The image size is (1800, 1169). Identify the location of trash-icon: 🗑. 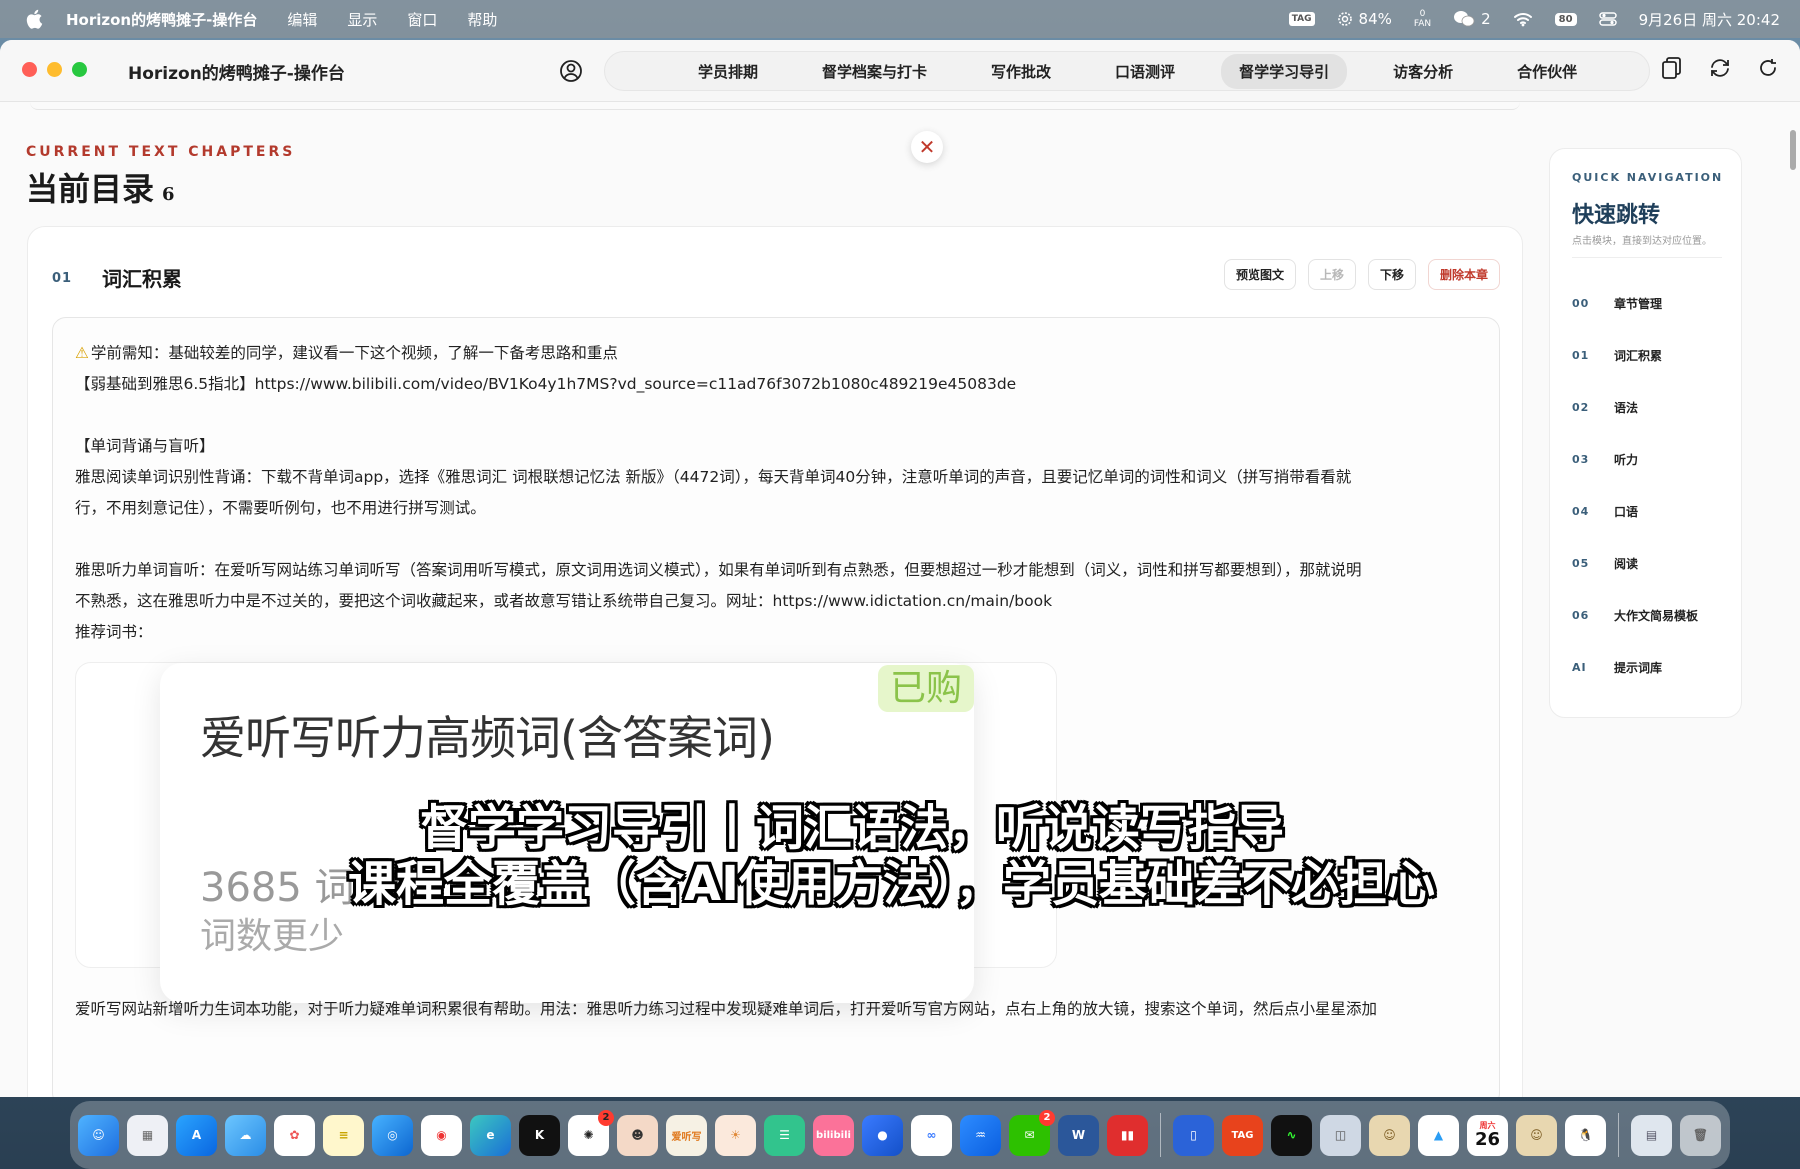
(1700, 1135).